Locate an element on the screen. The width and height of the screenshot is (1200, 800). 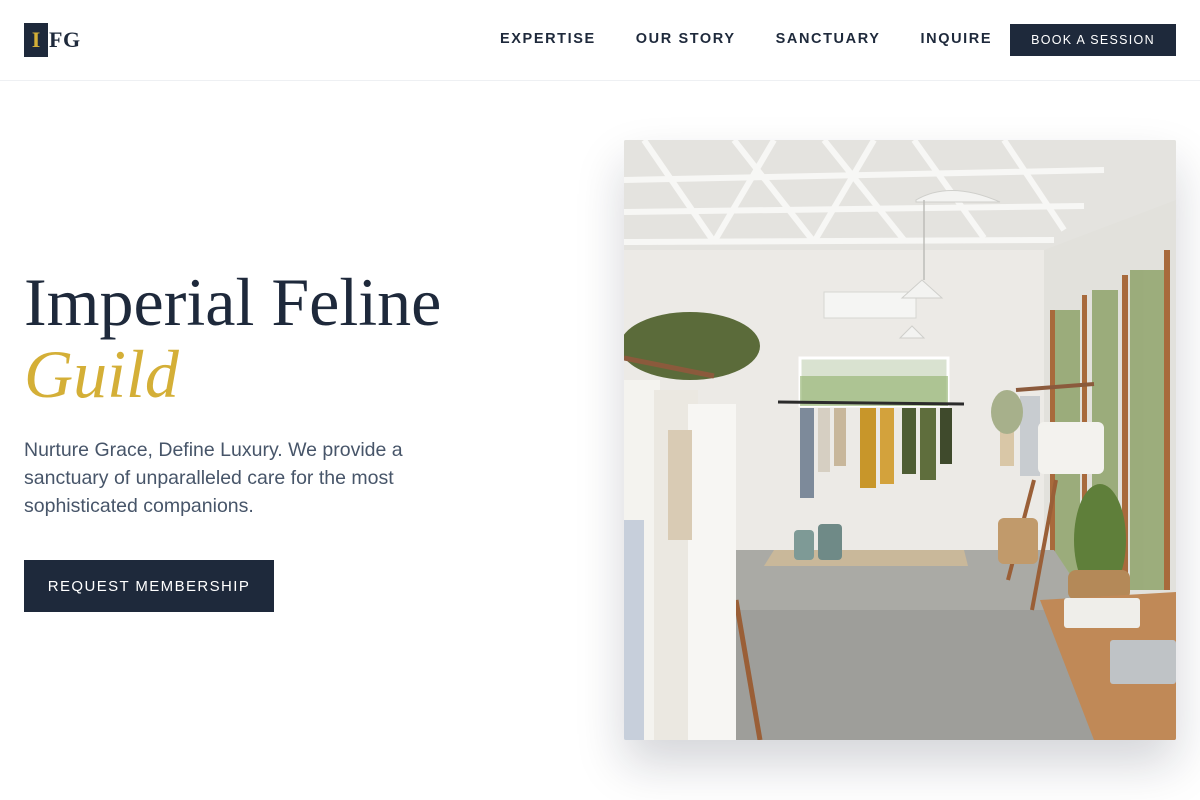
logo-mark: I is located at coordinates (36, 40).